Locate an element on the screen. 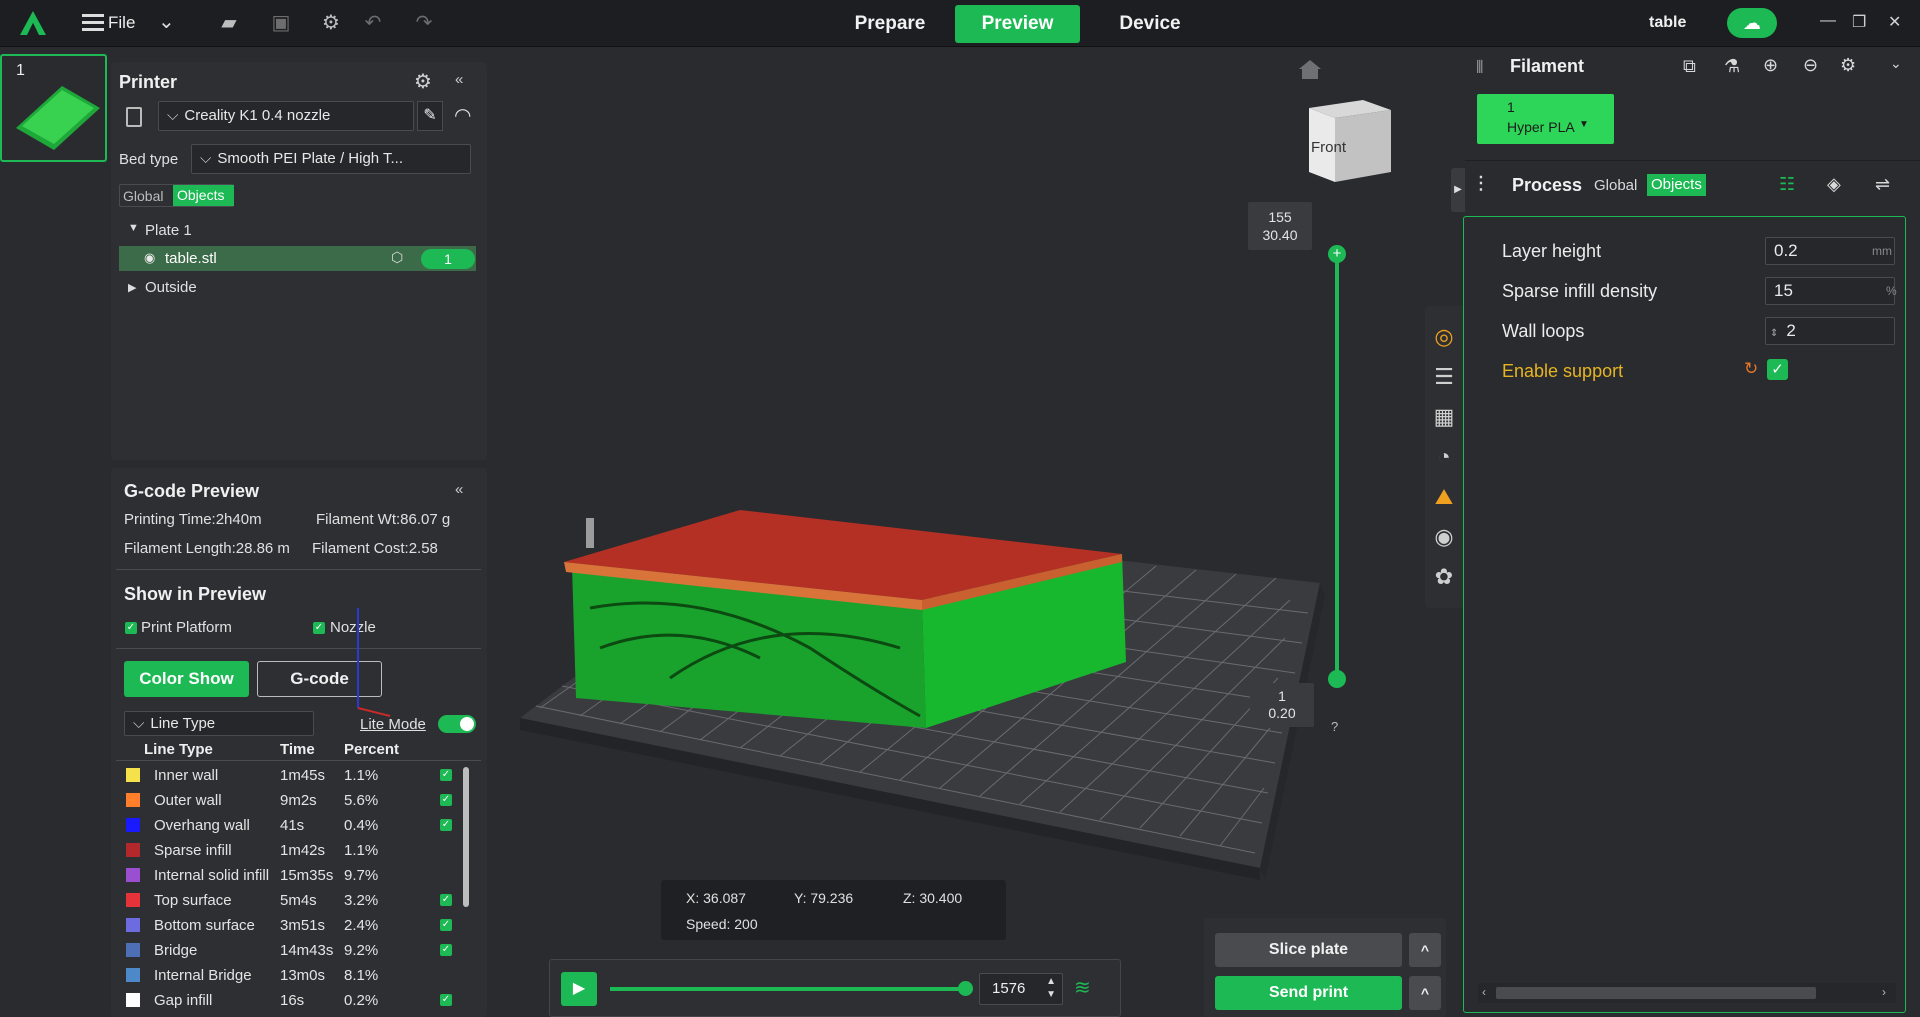  object-name: table.stl is located at coordinates (191, 258).